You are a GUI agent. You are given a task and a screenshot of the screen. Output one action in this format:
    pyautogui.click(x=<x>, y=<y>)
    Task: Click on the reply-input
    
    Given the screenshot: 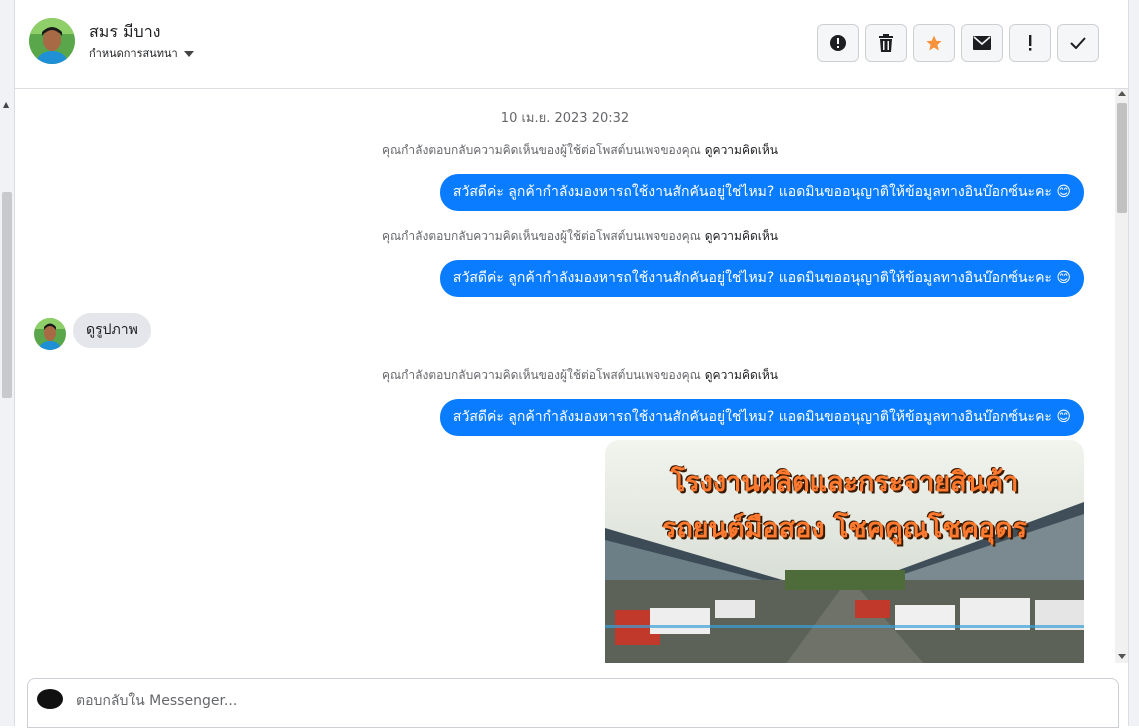 What is the action you would take?
    pyautogui.click(x=576, y=701)
    